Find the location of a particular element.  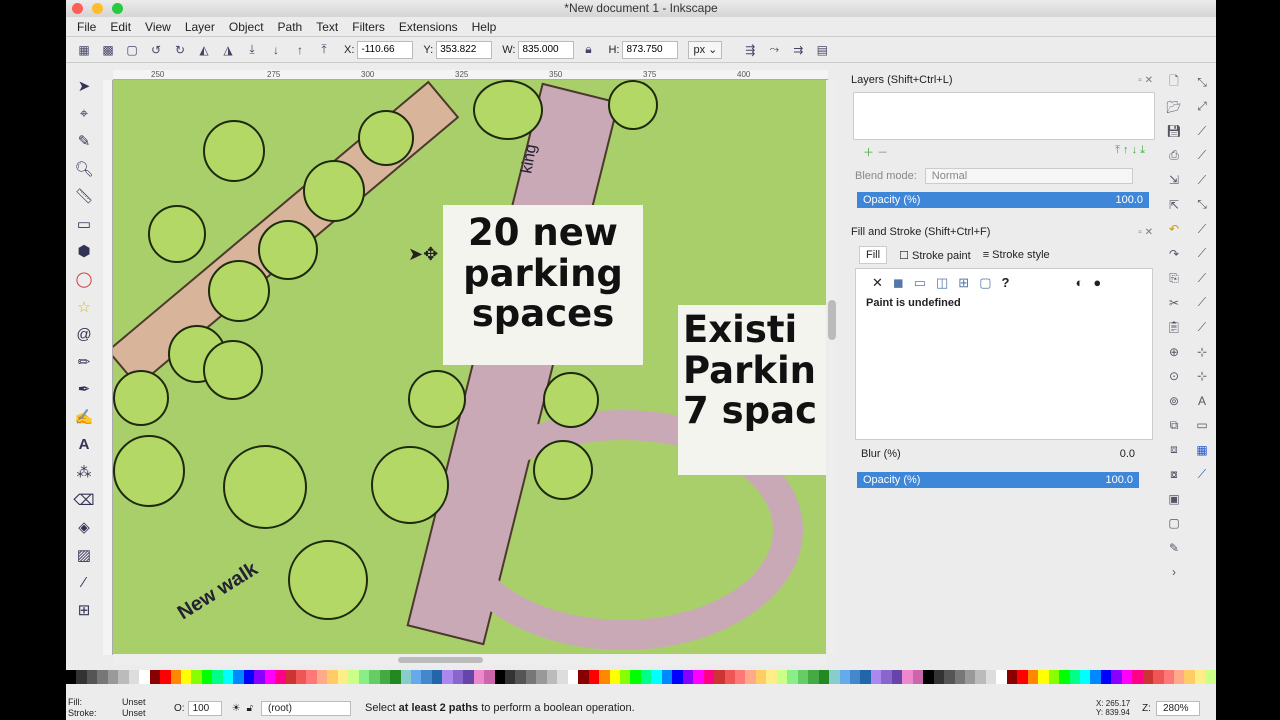

xml-editor-icon: ✎ is located at coordinates (1174, 548).